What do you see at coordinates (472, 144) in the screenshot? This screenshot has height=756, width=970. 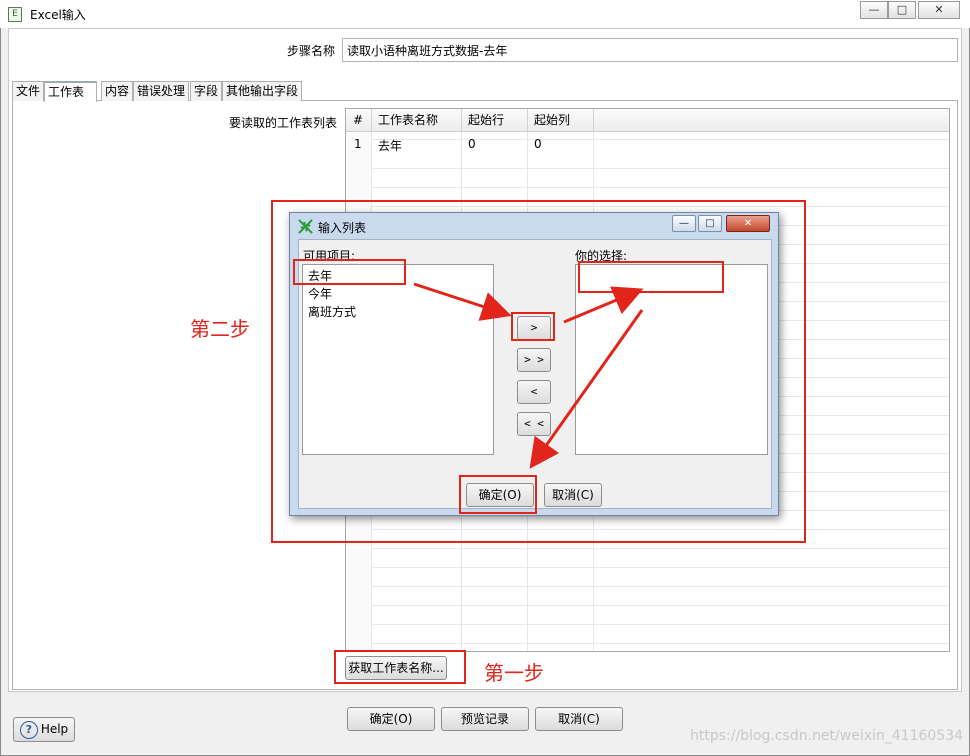 I see `table-cell-start-row: 0` at bounding box center [472, 144].